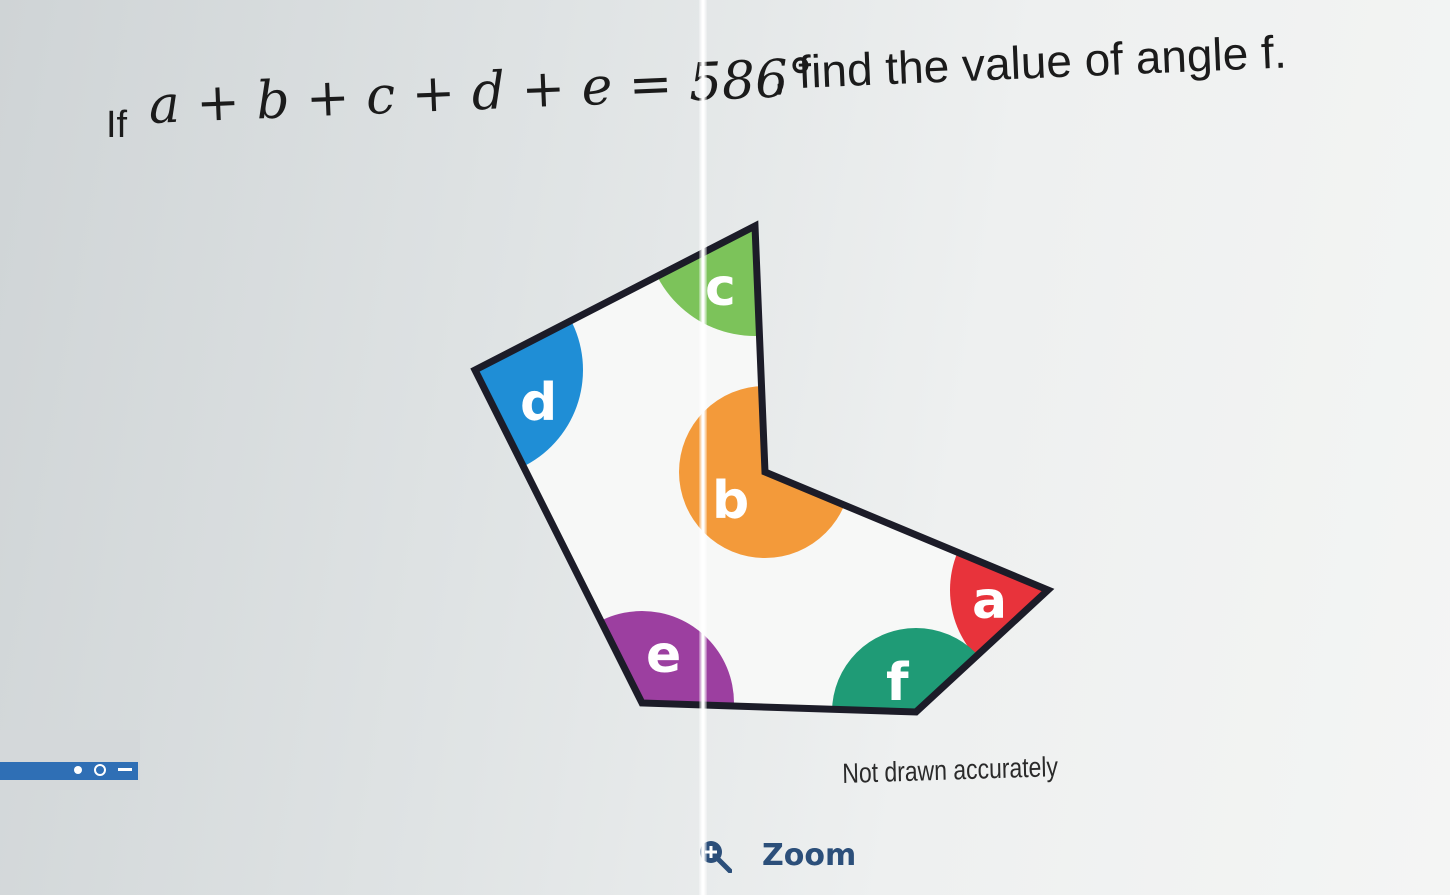 The height and width of the screenshot is (895, 1450). I want to click on zoom-button: Zoom, so click(777, 855).